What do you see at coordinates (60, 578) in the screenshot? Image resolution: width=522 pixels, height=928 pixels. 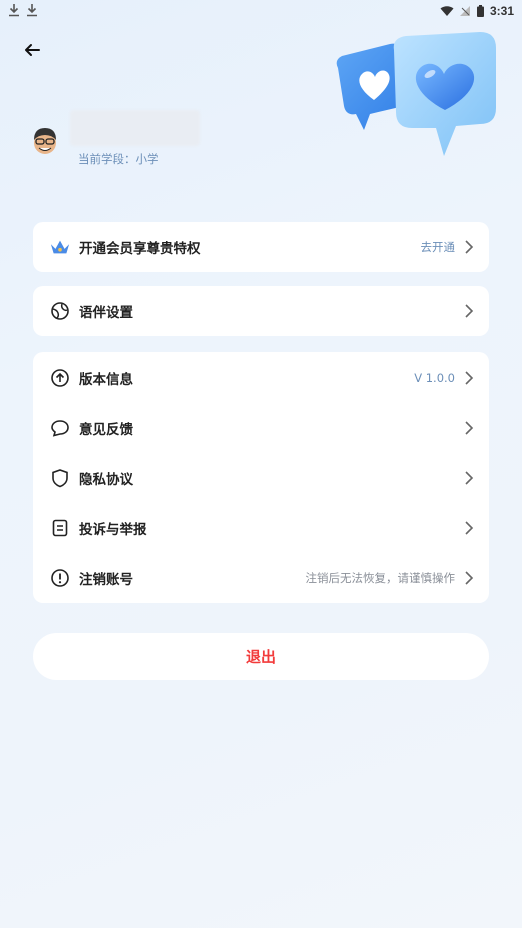 I see `alert-circle-icon` at bounding box center [60, 578].